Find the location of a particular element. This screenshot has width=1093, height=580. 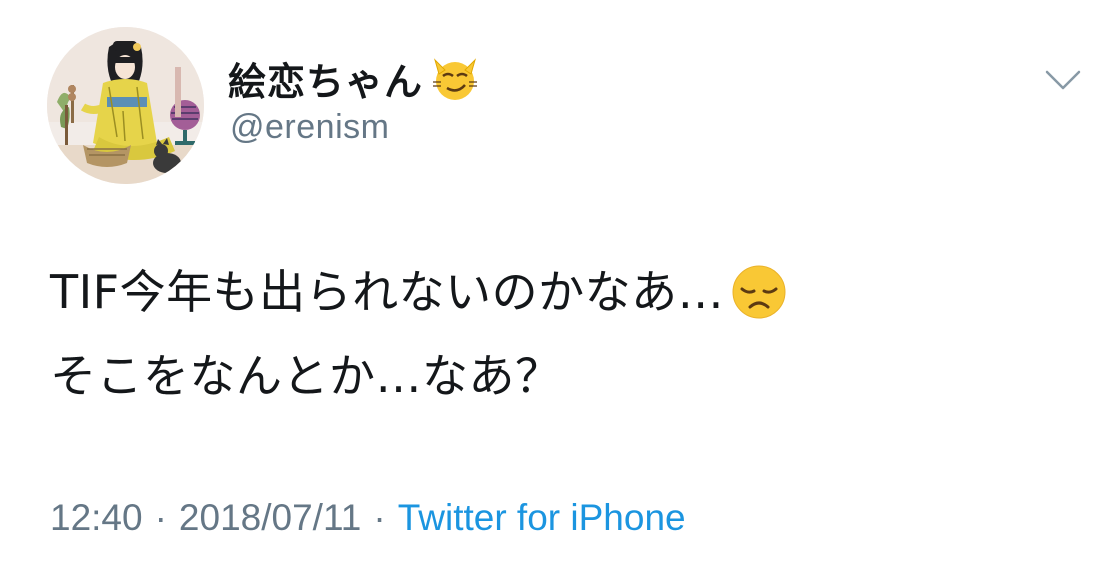

disappointed-face-icon is located at coordinates (759, 292).